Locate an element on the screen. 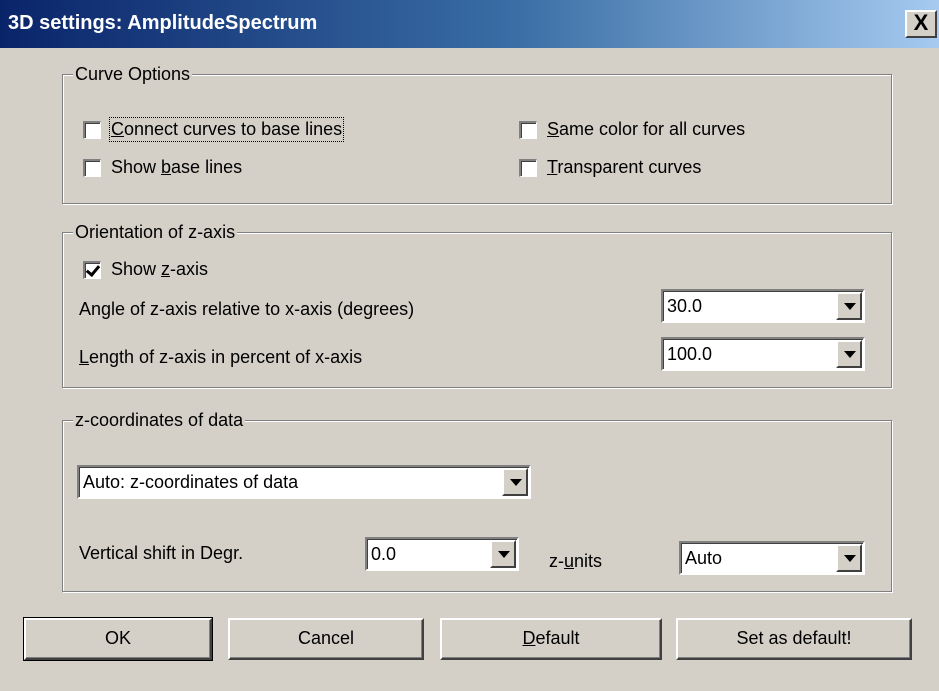  zcoords-mode-value: Auto: z-coordinates of data is located at coordinates (191, 482).